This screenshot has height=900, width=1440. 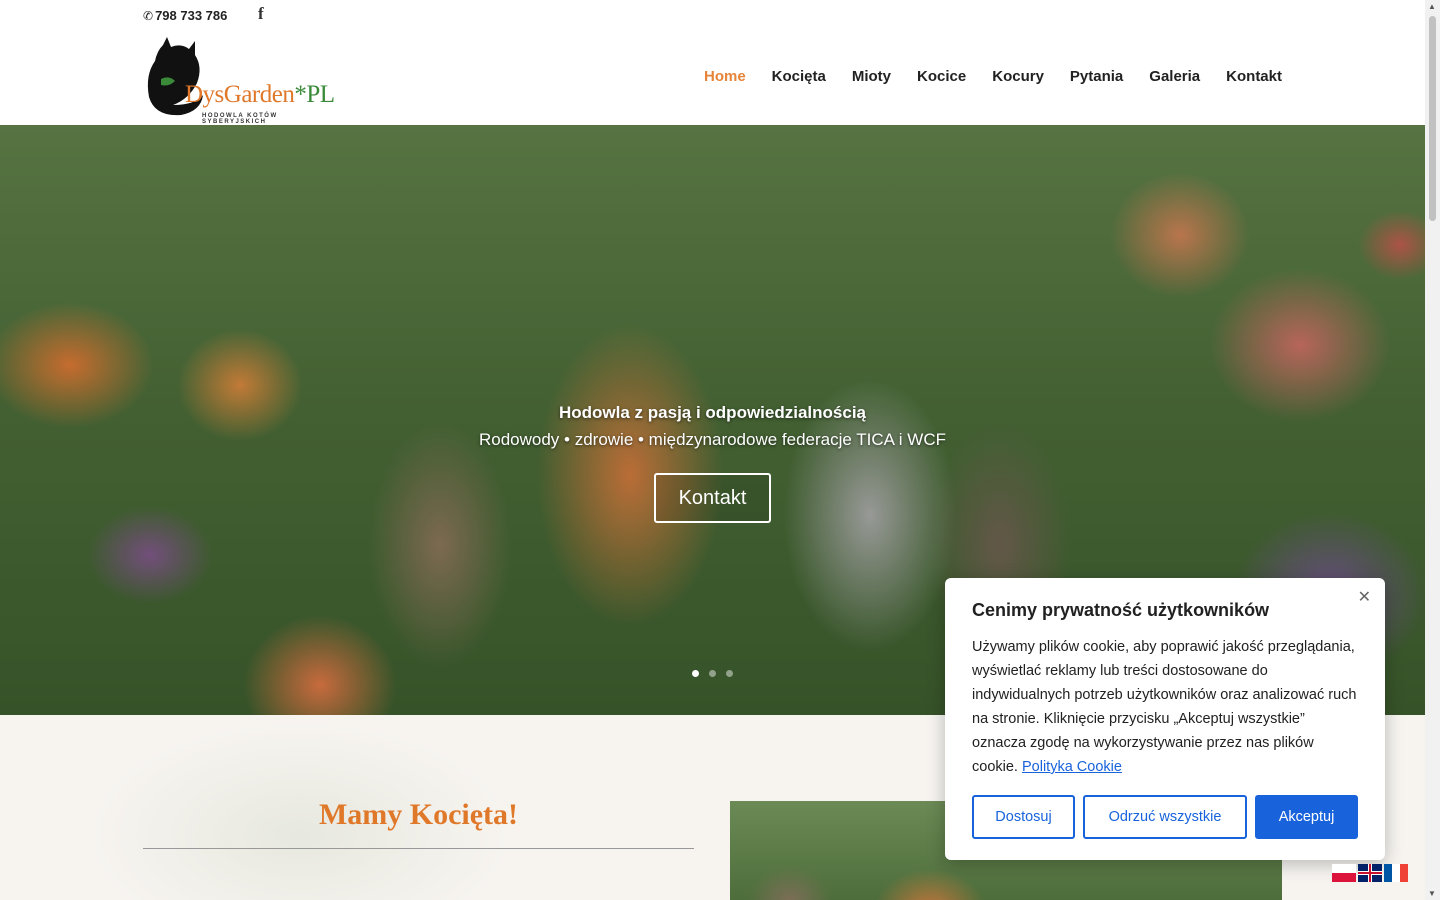 I want to click on slider-dots, so click(x=712, y=673).